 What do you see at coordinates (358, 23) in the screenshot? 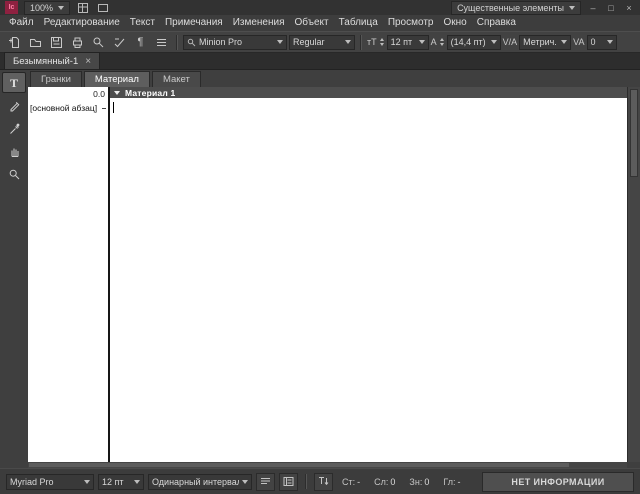
I see `menu-table: Таблица` at bounding box center [358, 23].